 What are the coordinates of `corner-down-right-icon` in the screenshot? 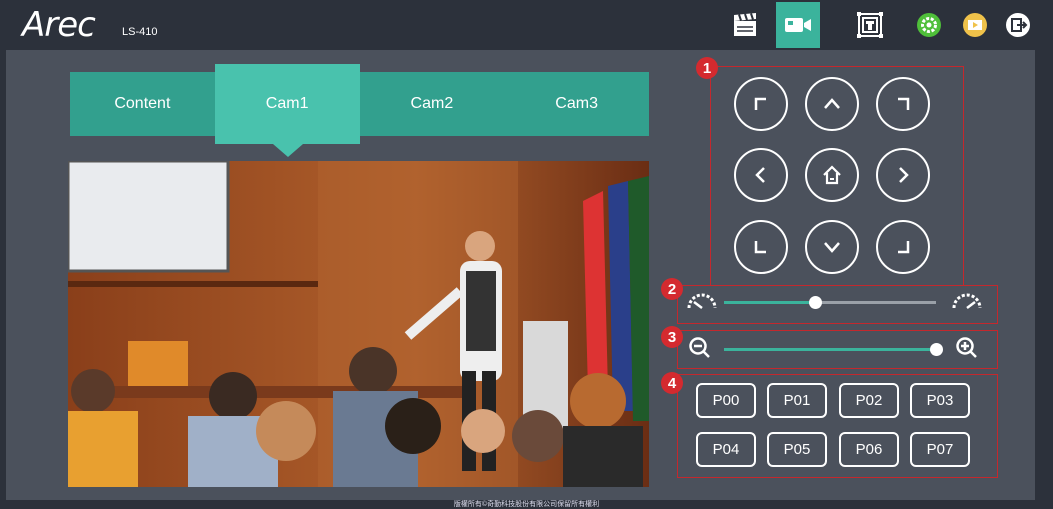 It's located at (904, 247).